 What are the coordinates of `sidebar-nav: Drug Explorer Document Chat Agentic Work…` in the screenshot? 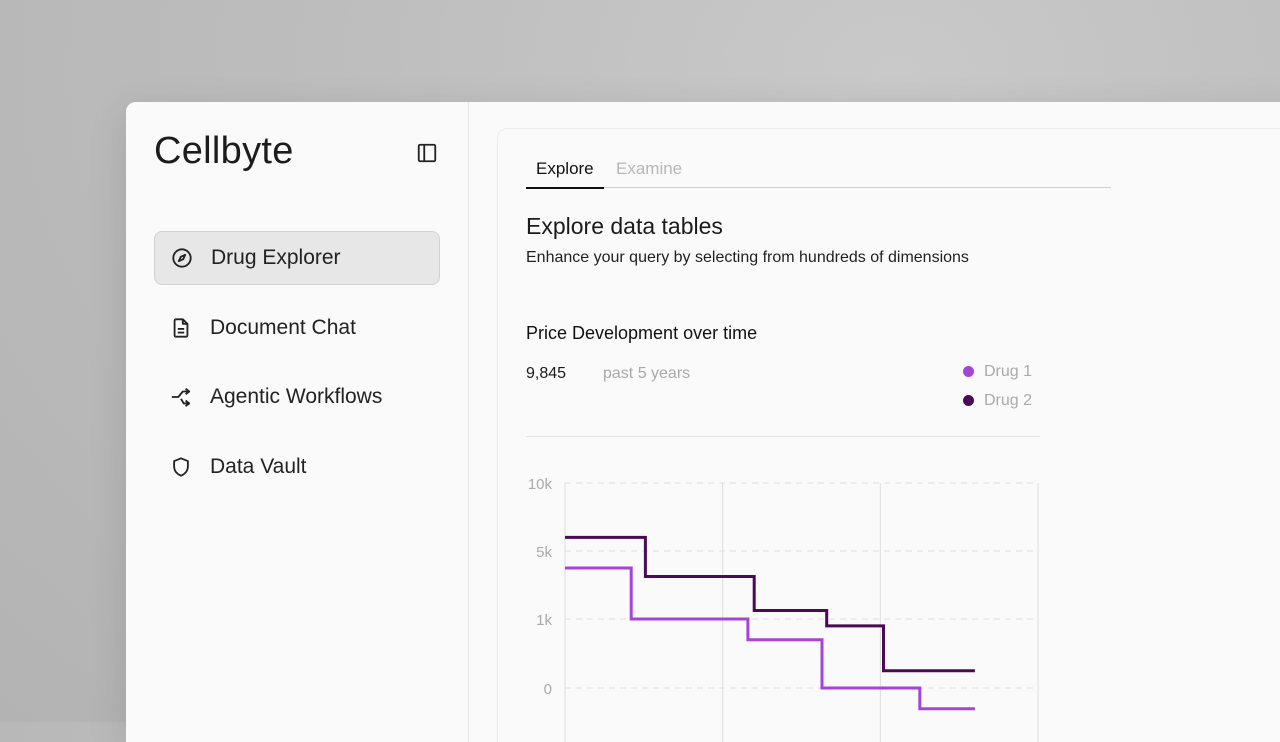 It's located at (297, 370).